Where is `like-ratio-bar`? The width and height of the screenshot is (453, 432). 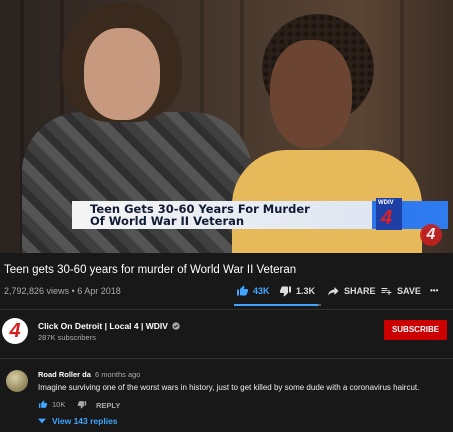
like-ratio-bar is located at coordinates (276, 305).